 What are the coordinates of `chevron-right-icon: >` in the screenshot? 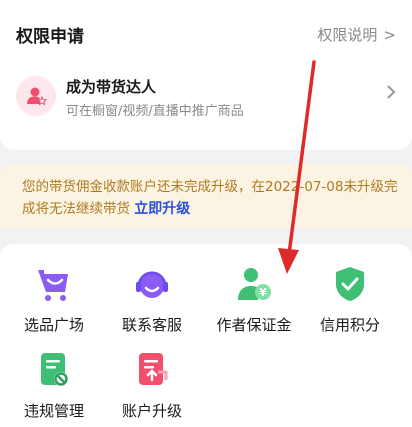 It's located at (389, 34).